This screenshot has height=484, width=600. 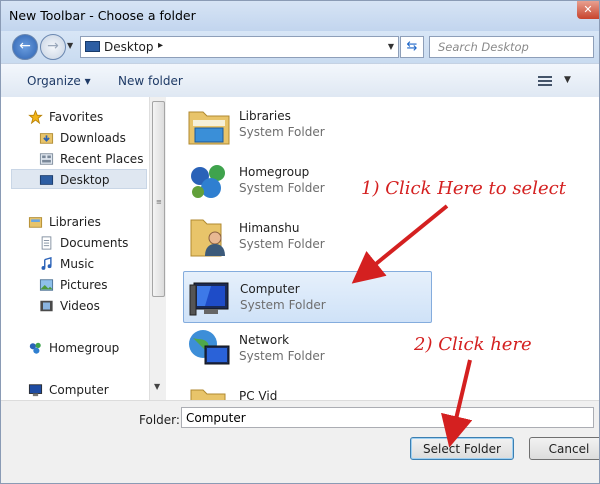 What do you see at coordinates (46, 138) in the screenshot?
I see `downloads-folder-icon` at bounding box center [46, 138].